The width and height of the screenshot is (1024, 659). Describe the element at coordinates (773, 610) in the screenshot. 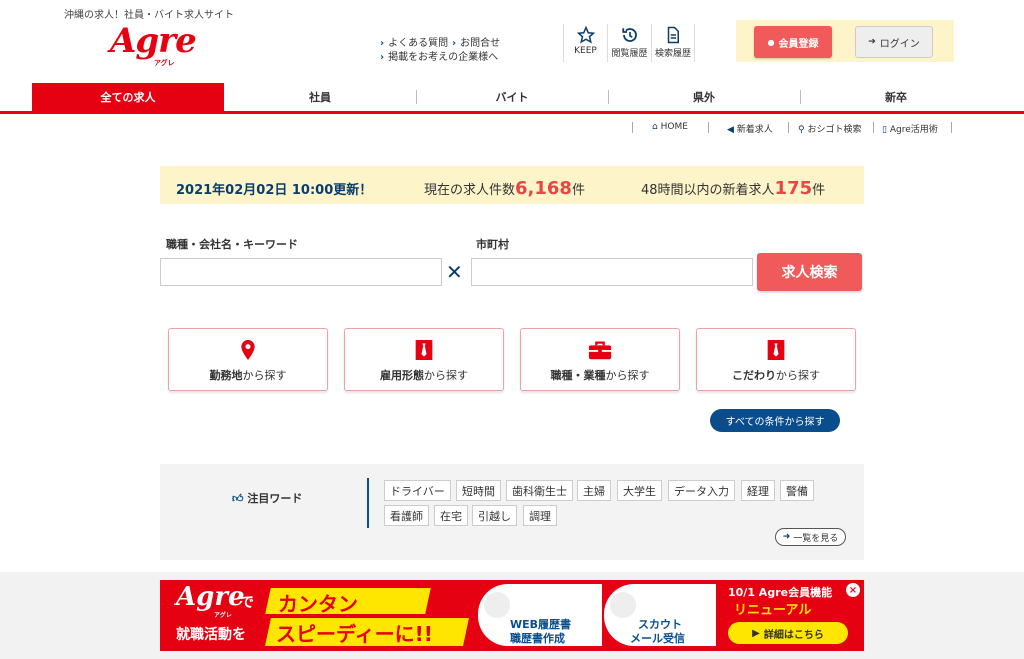

I see `banner-renewal: リニューアル` at that location.